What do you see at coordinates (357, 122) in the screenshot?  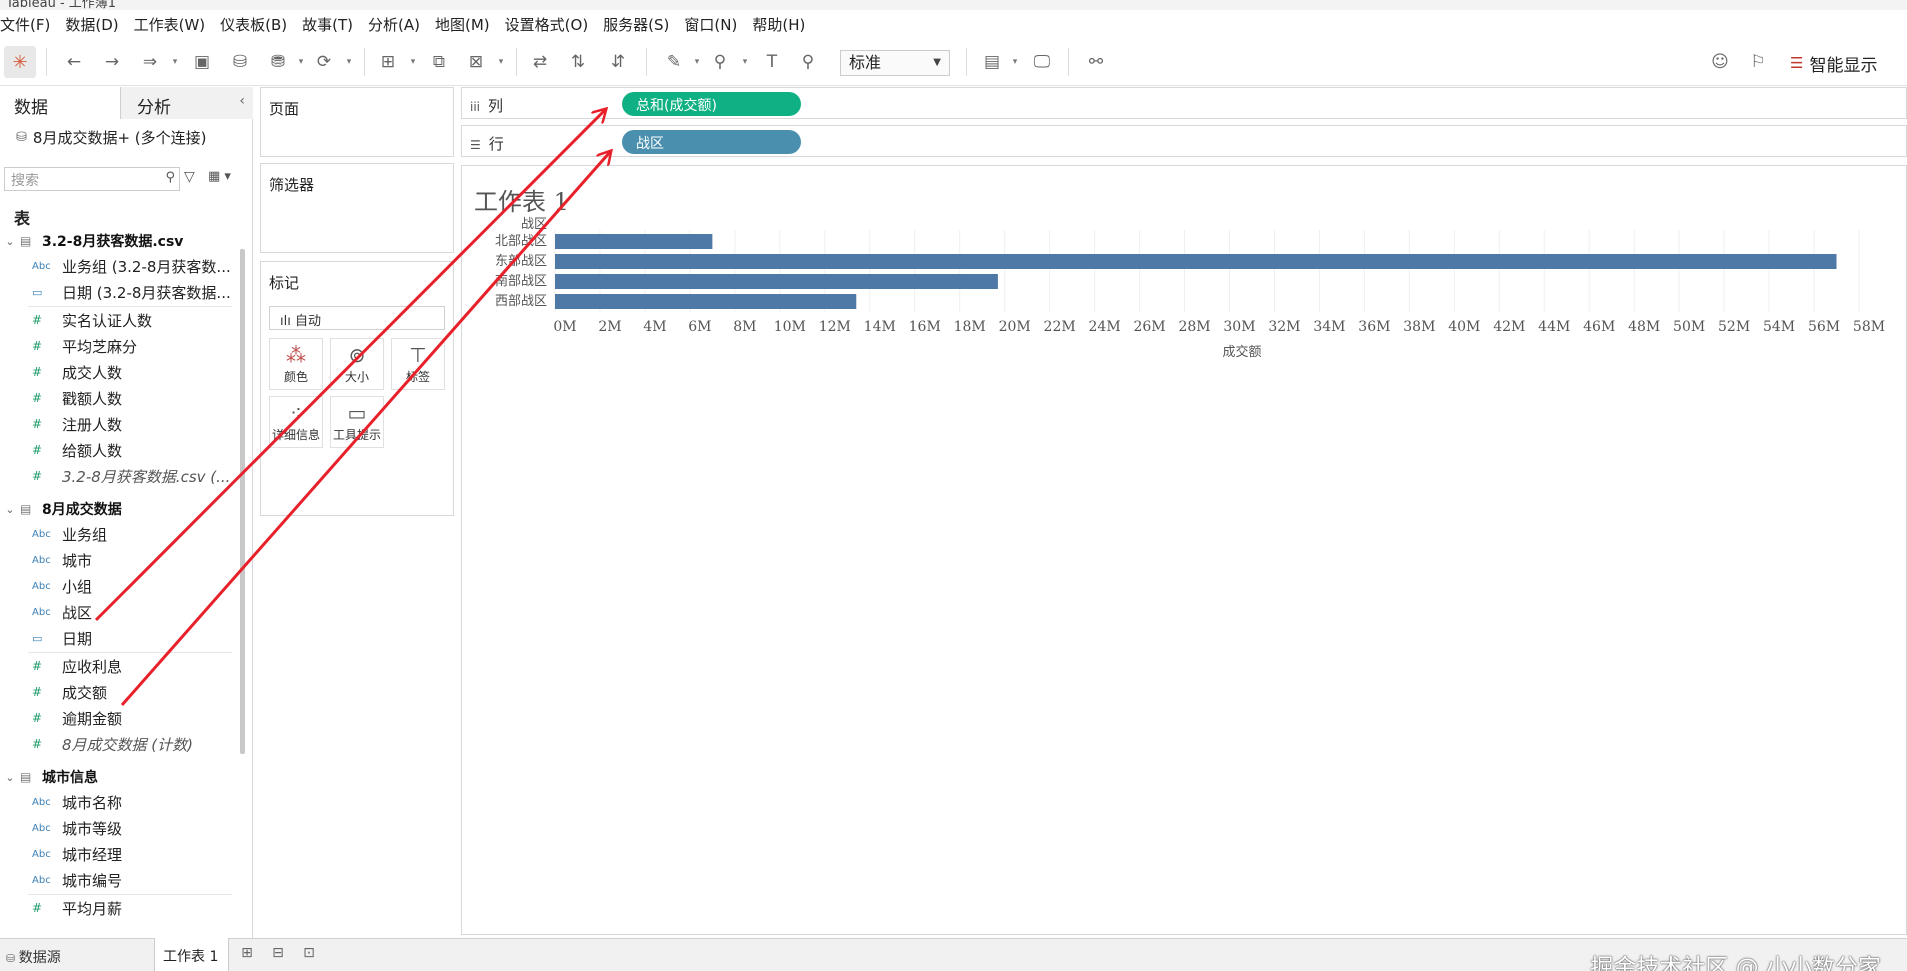 I see `pages-card: 页面` at bounding box center [357, 122].